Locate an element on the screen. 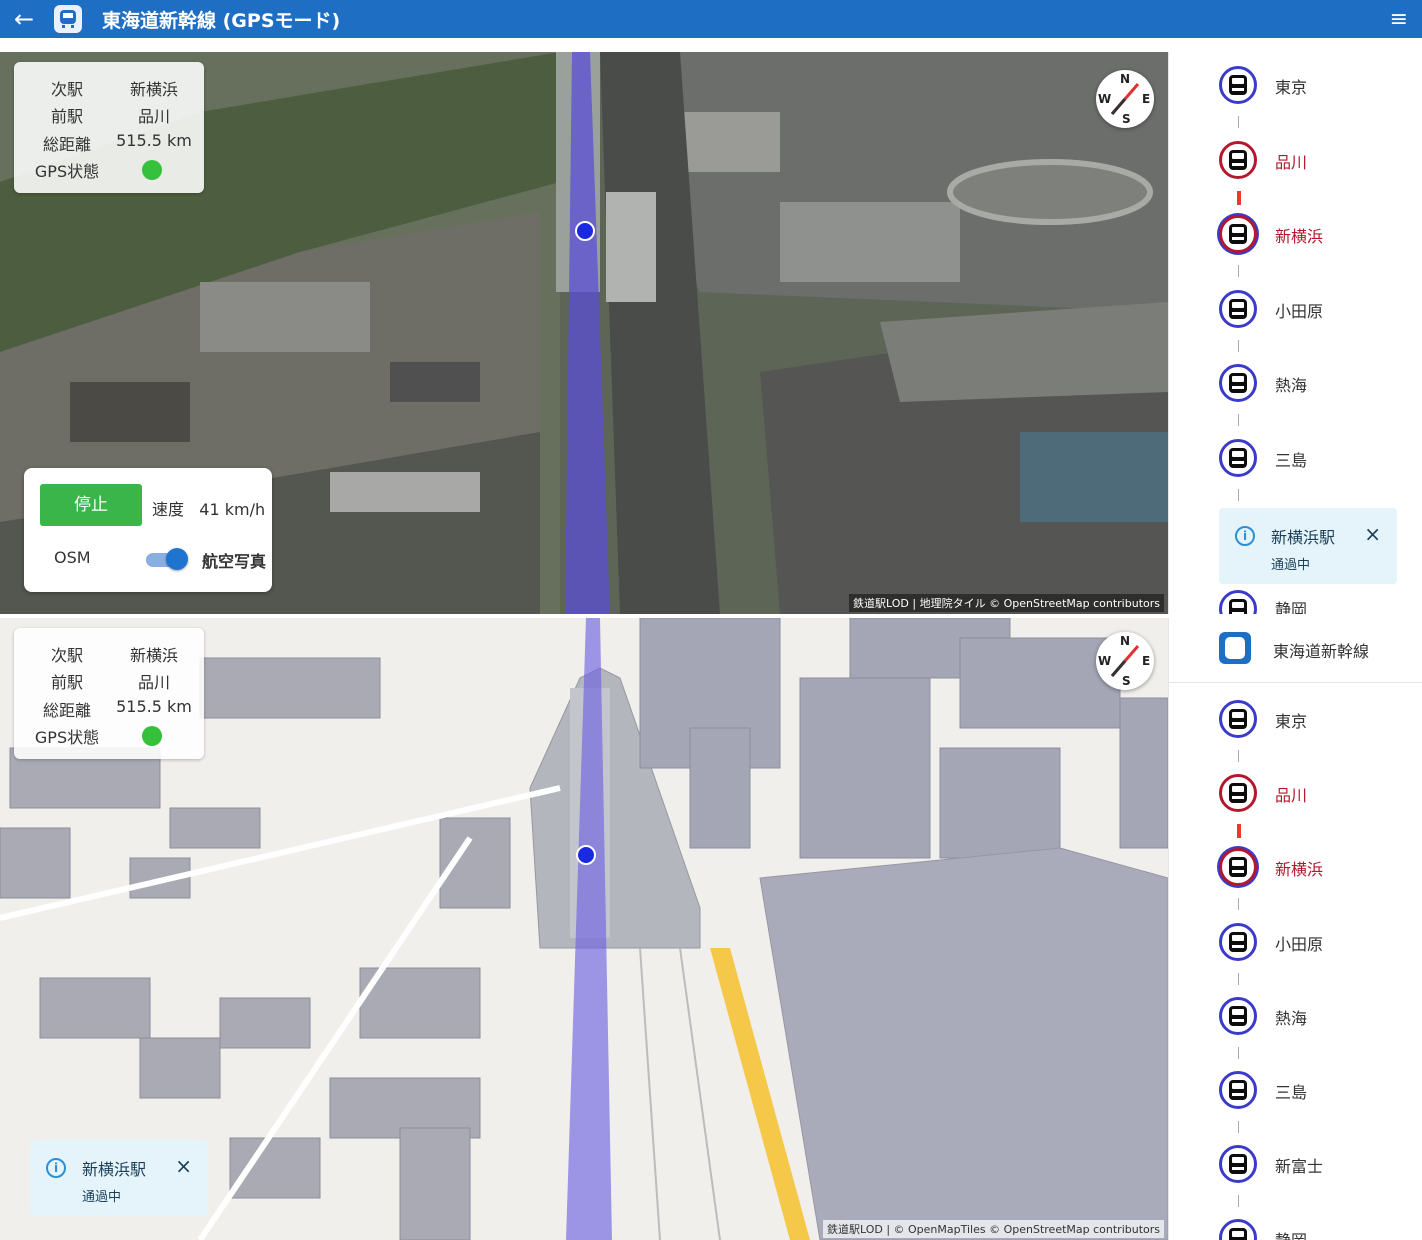  station-list-bottom: 東海道新幹線 東京品川新横浜小田原熱海三島新富士静岡 is located at coordinates (1295, 929).